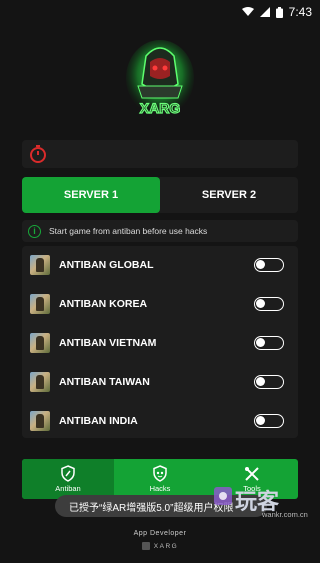 The height and width of the screenshot is (563, 320). Describe the element at coordinates (160, 12) in the screenshot. I see `status-bar: 7:43` at that location.